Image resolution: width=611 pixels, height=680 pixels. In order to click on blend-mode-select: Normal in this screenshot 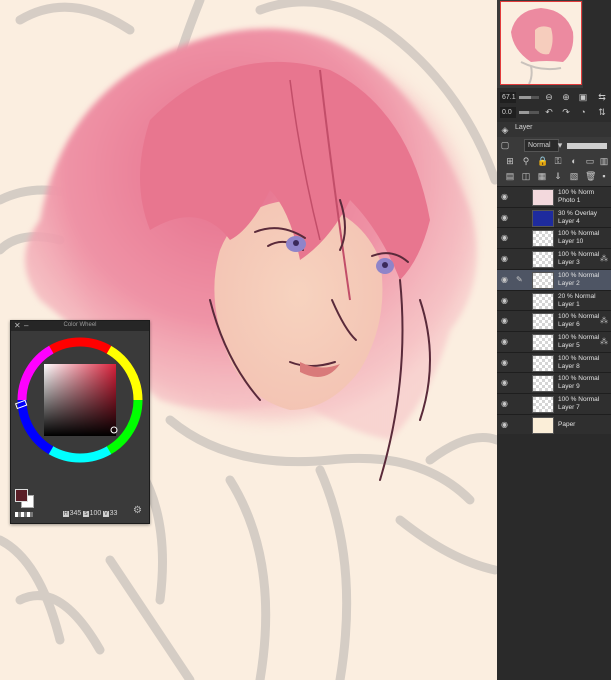, I will do `click(541, 145)`.